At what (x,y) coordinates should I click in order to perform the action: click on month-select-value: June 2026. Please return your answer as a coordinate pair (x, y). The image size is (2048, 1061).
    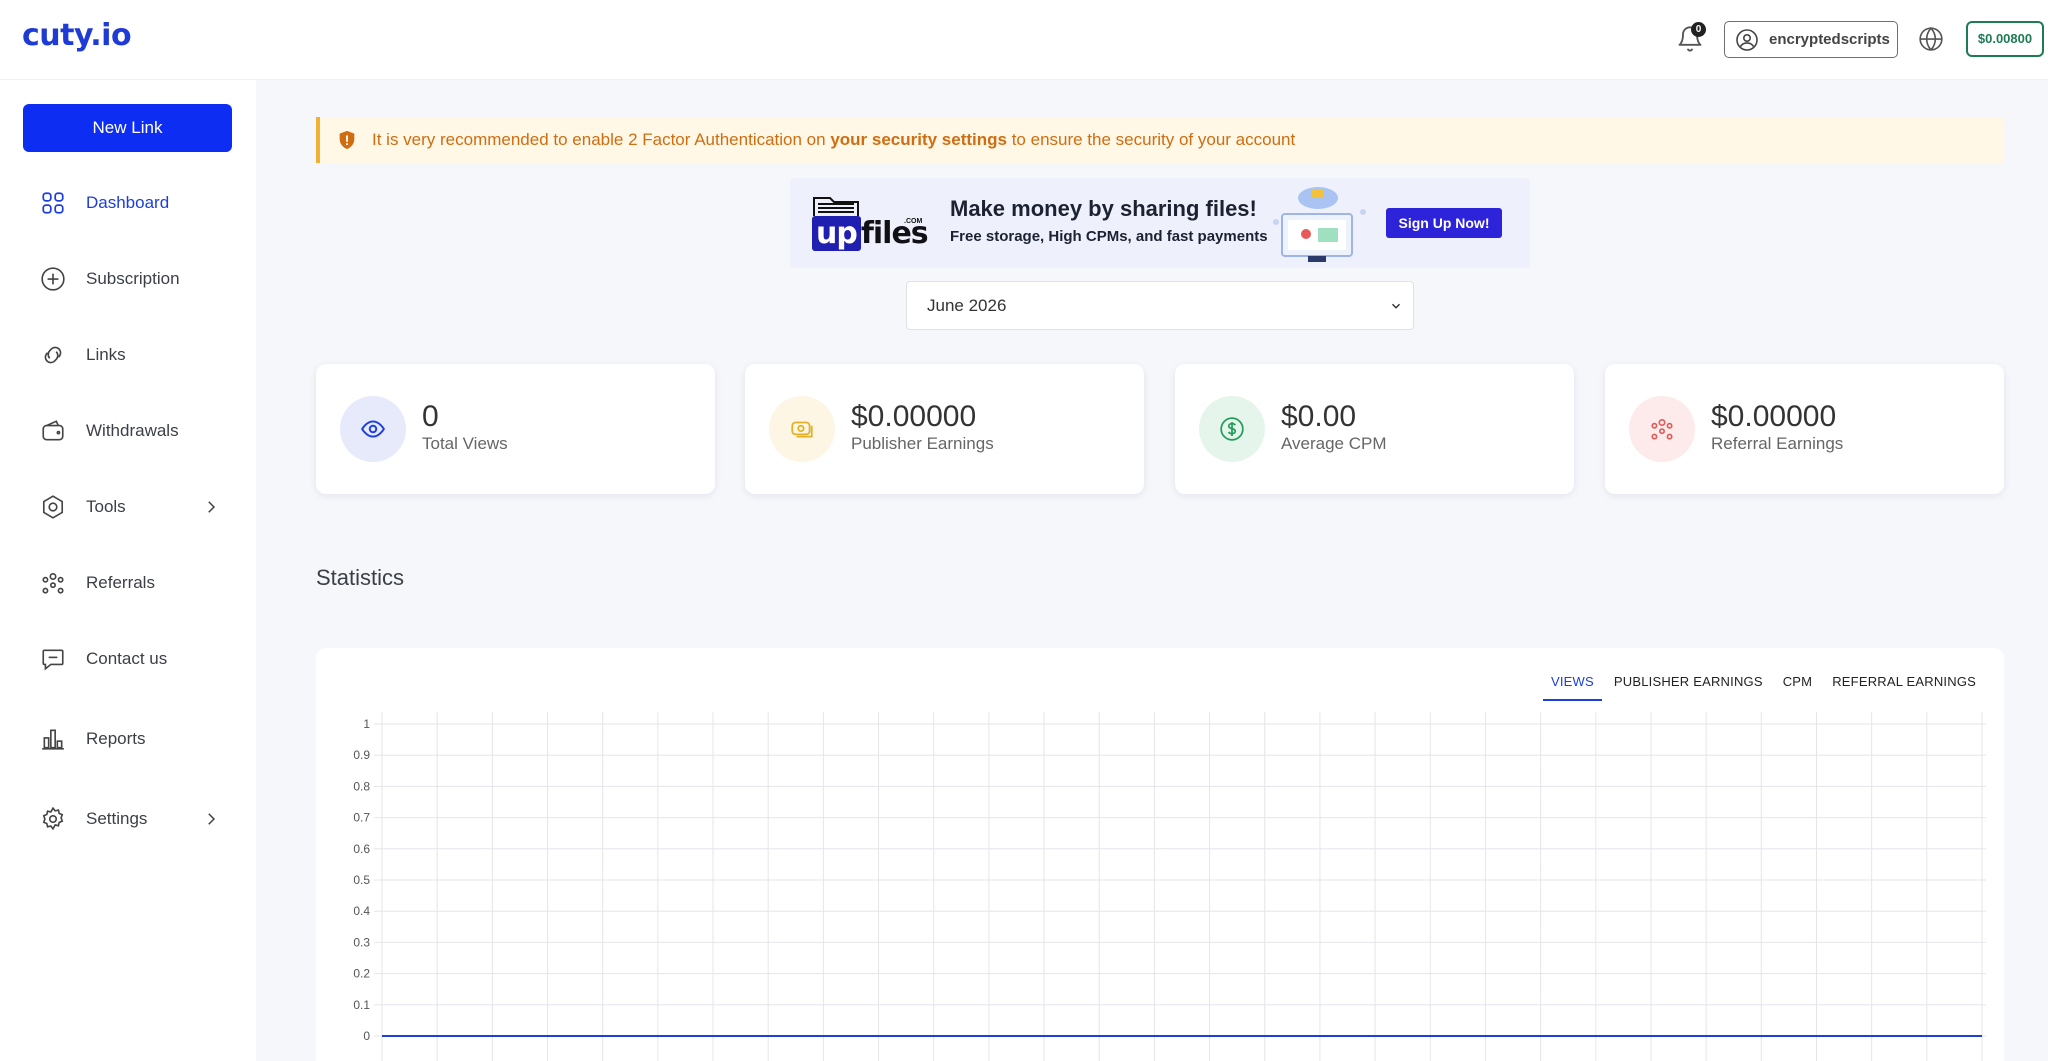
    Looking at the image, I should click on (967, 305).